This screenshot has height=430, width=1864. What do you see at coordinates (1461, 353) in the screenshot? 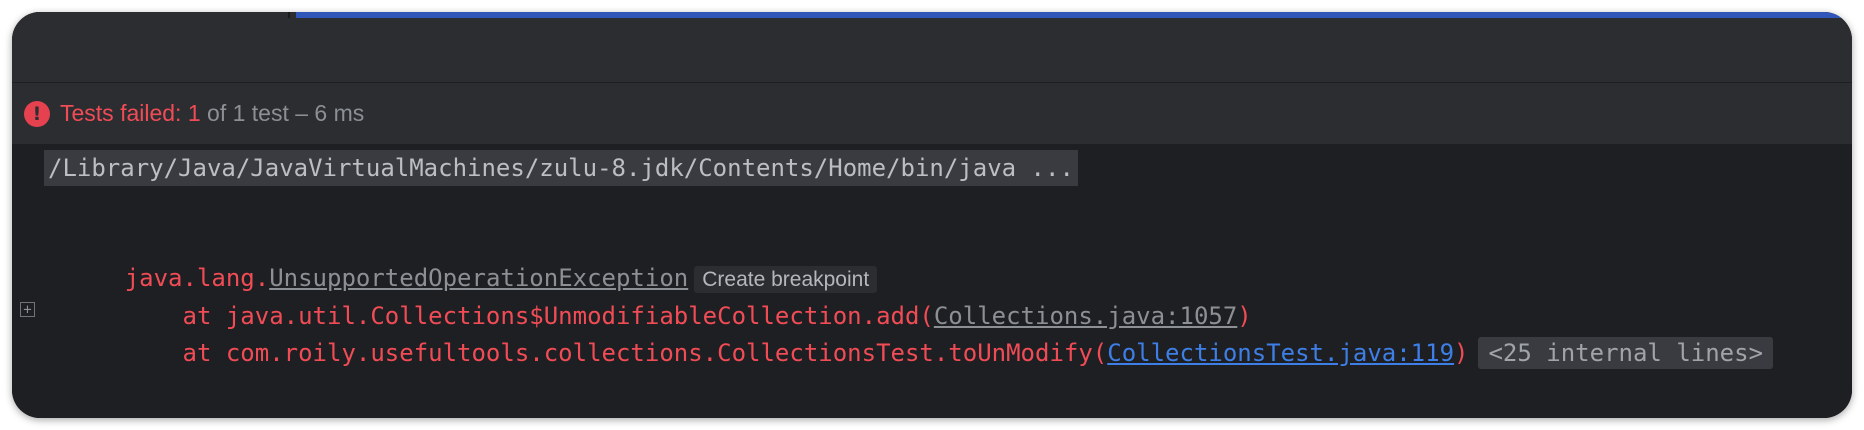
I see `stack-frame-suffix: )` at bounding box center [1461, 353].